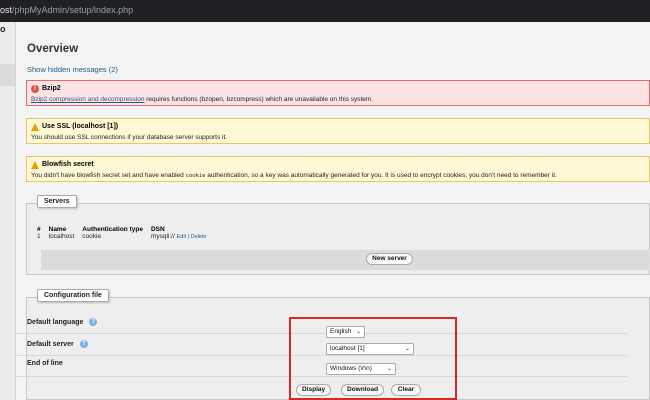 This screenshot has width=650, height=400. Describe the element at coordinates (389, 259) in the screenshot. I see `new-server-button: New server` at that location.